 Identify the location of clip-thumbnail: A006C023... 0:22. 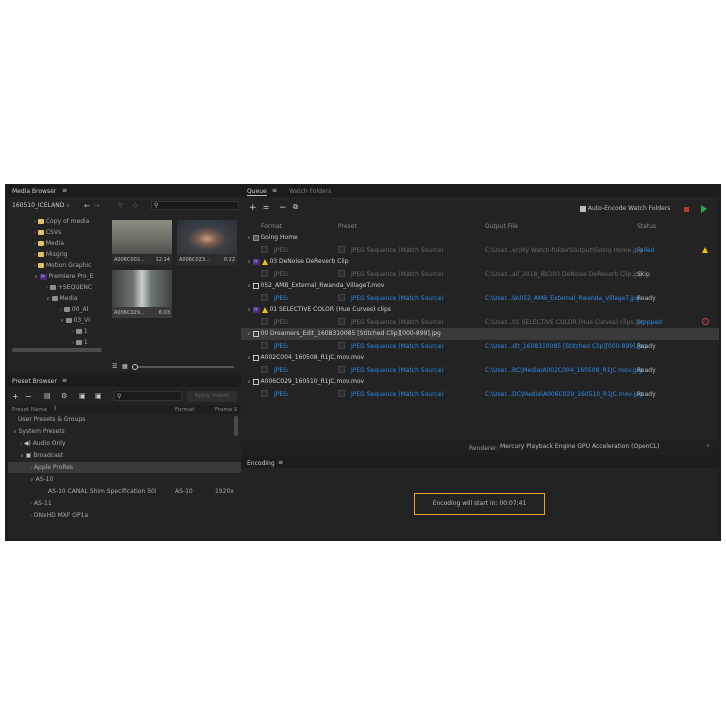
(207, 242).